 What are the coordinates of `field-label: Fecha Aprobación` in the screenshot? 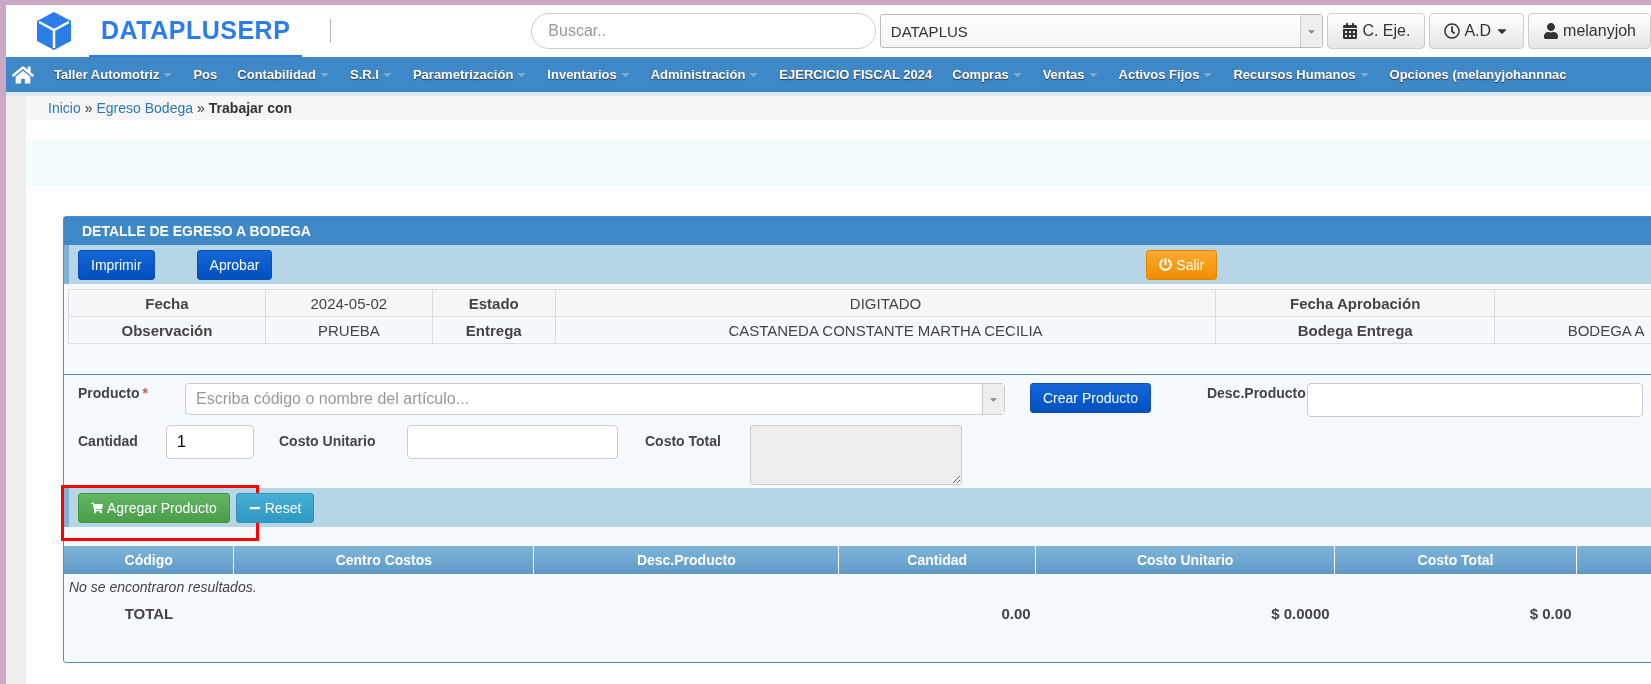 It's located at (1355, 303).